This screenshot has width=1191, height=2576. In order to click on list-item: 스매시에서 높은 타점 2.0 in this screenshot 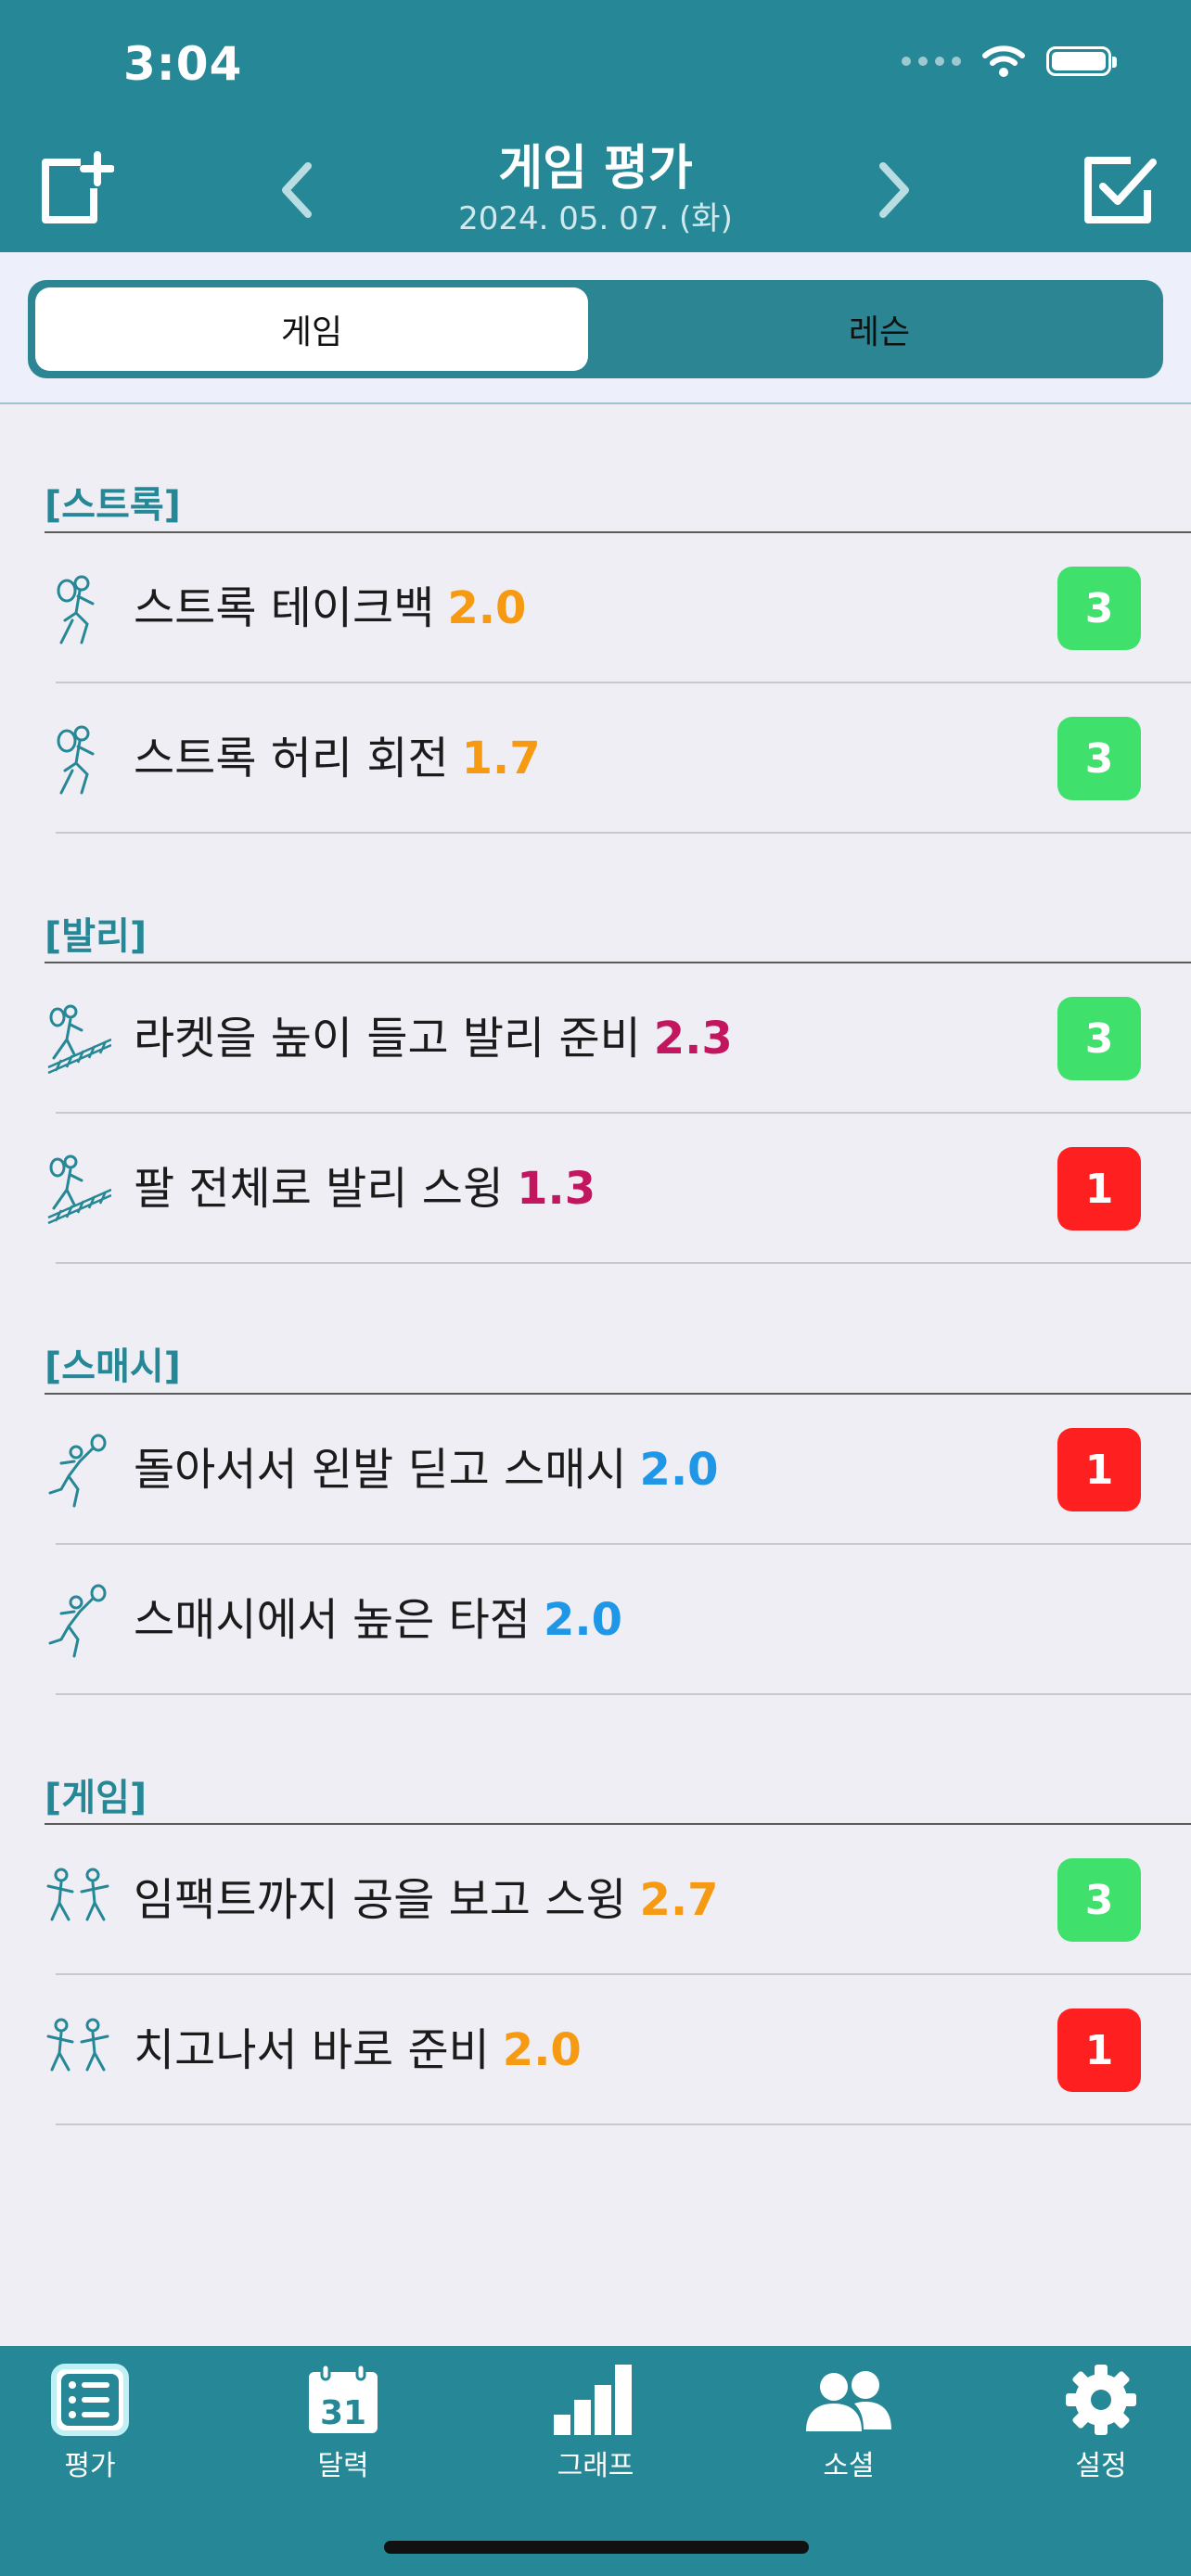, I will do `click(618, 1620)`.